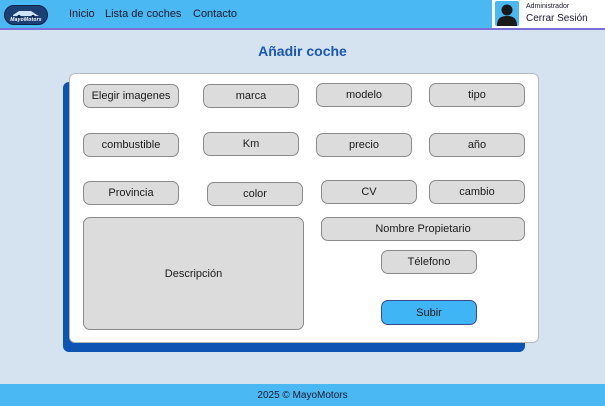 This screenshot has height=406, width=605. I want to click on precio-field: precio, so click(364, 145).